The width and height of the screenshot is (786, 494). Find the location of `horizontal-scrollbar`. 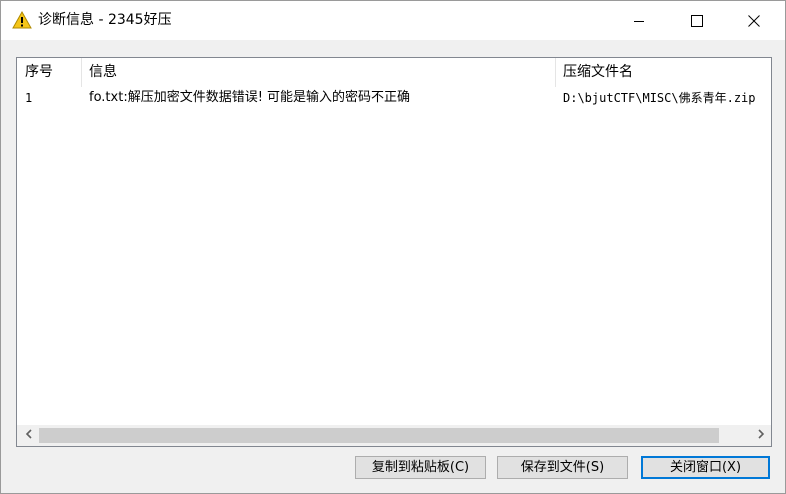

horizontal-scrollbar is located at coordinates (394, 435).